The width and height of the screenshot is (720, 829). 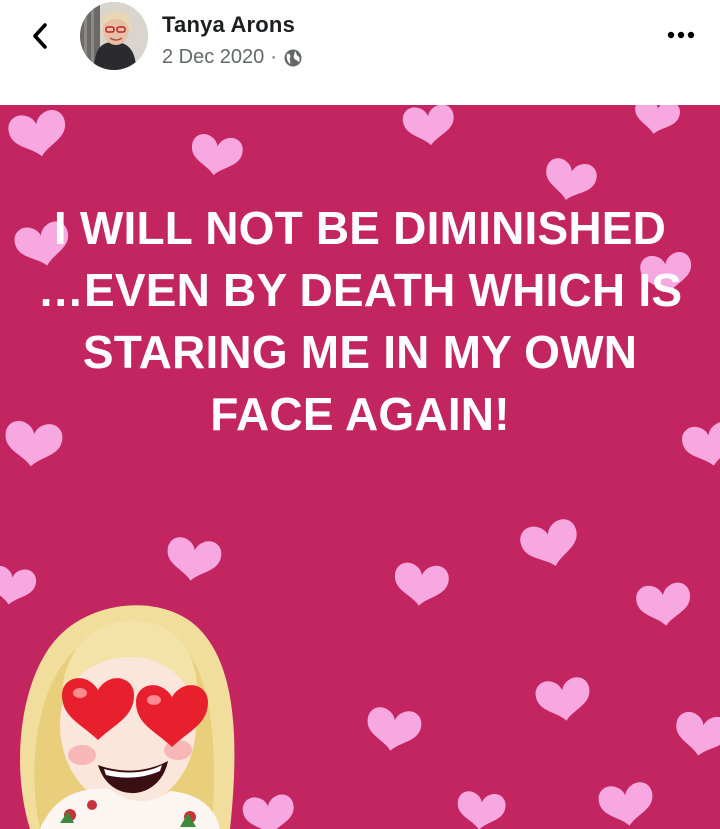 What do you see at coordinates (213, 57) in the screenshot?
I see `post-date: 2 Dec 2020` at bounding box center [213, 57].